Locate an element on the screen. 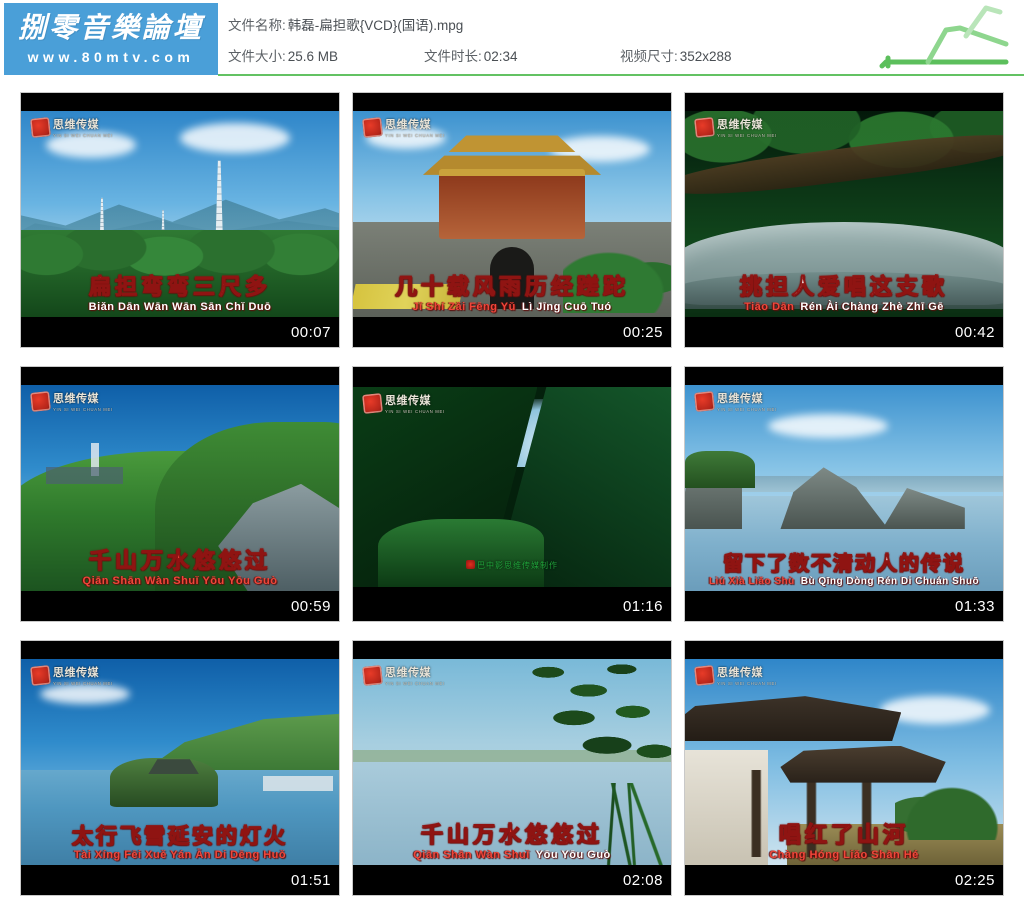 Image resolution: width=1024 pixels, height=918 pixels. timestamp-6: 01:33 is located at coordinates (974, 606).